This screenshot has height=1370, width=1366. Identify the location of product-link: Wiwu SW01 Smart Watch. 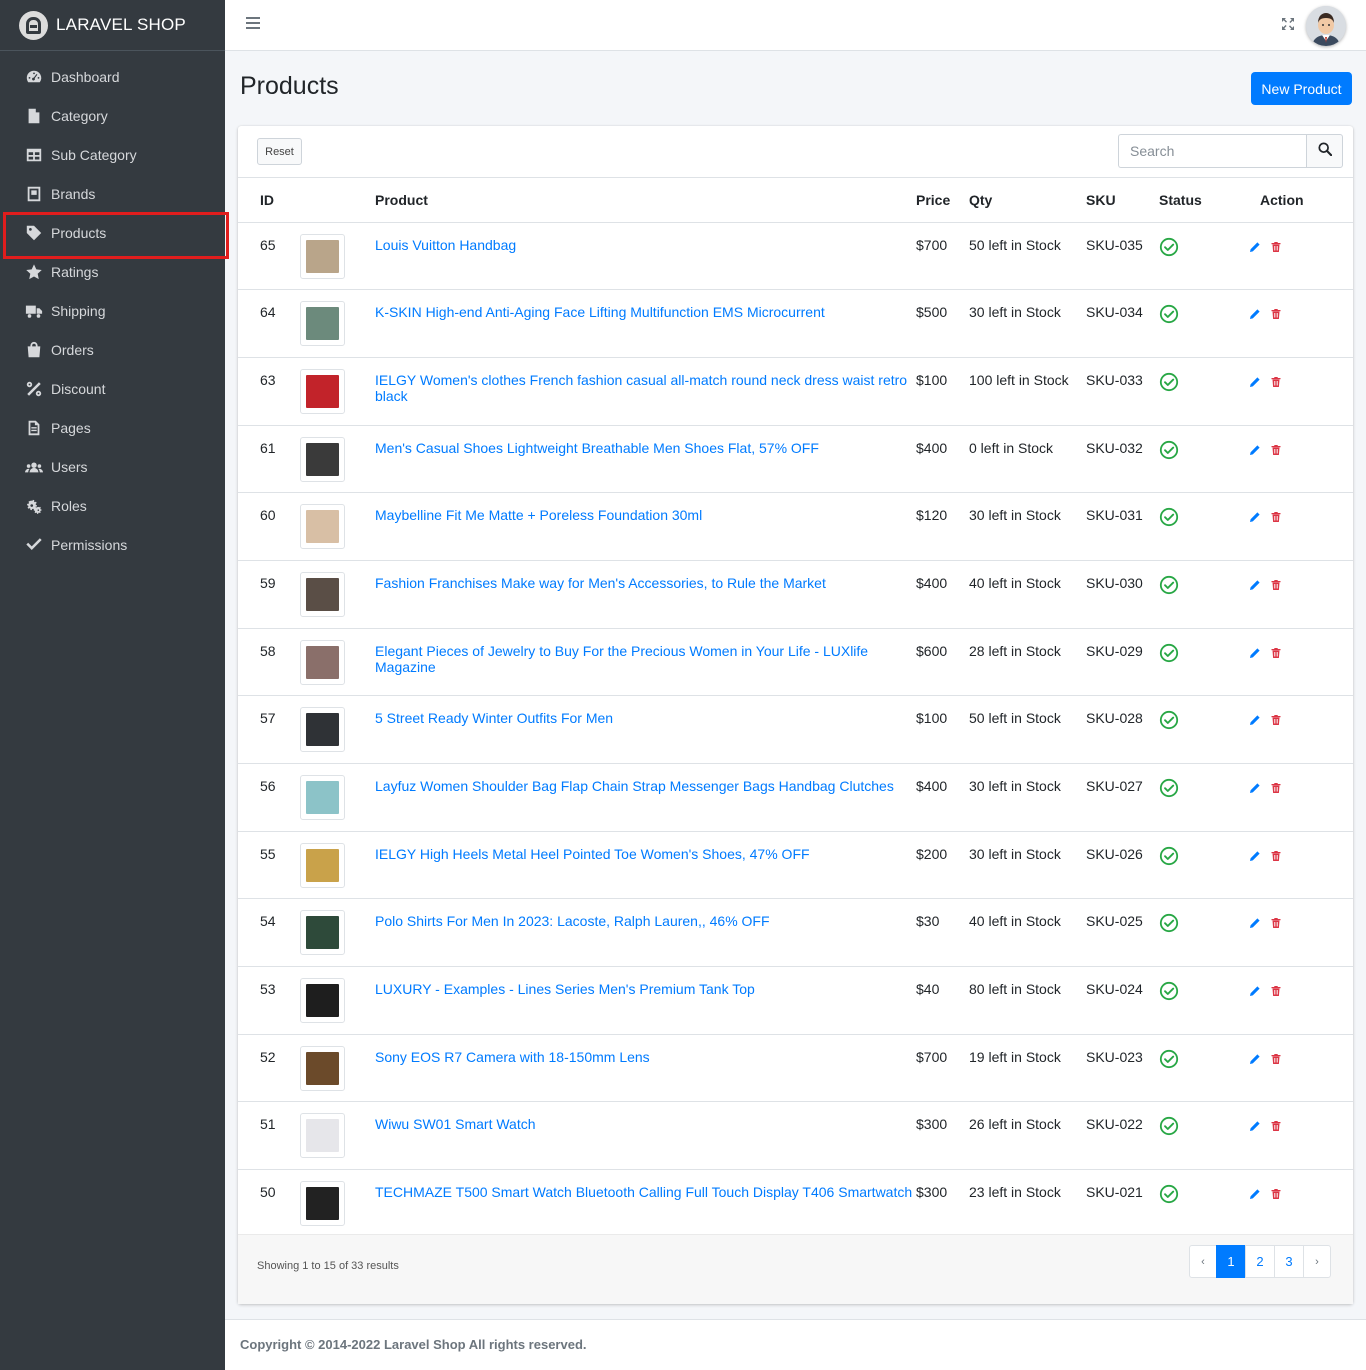
(455, 1124).